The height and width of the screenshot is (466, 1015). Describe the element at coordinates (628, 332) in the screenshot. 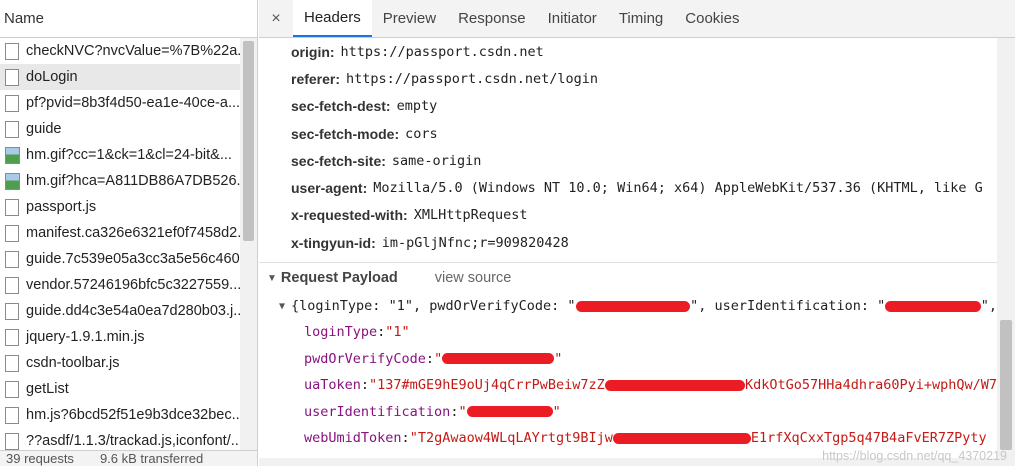

I see `payload-field-logintype: loginType: "1"` at that location.